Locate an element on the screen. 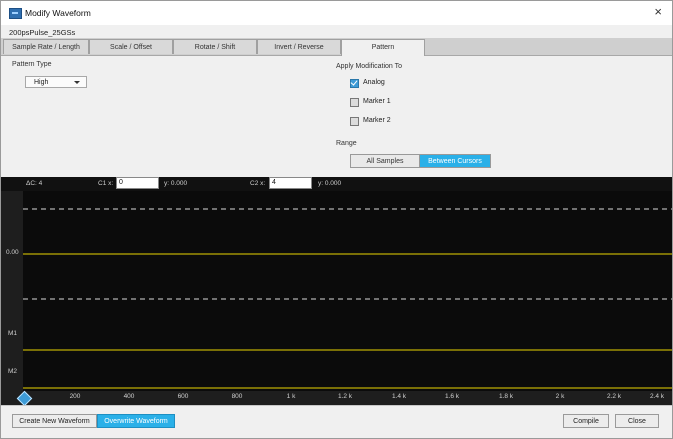 This screenshot has height=439, width=673. x-tick: 400 is located at coordinates (129, 396).